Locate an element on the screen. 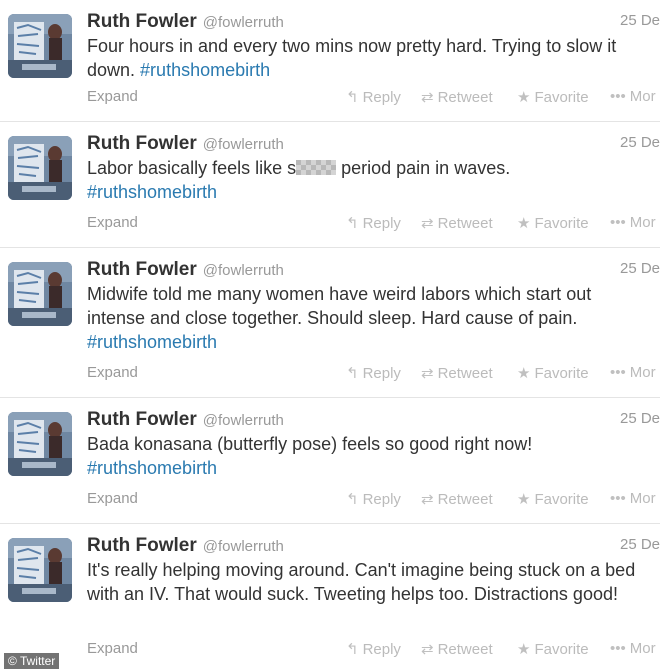  copyright-watermark: © Twitter is located at coordinates (32, 661).